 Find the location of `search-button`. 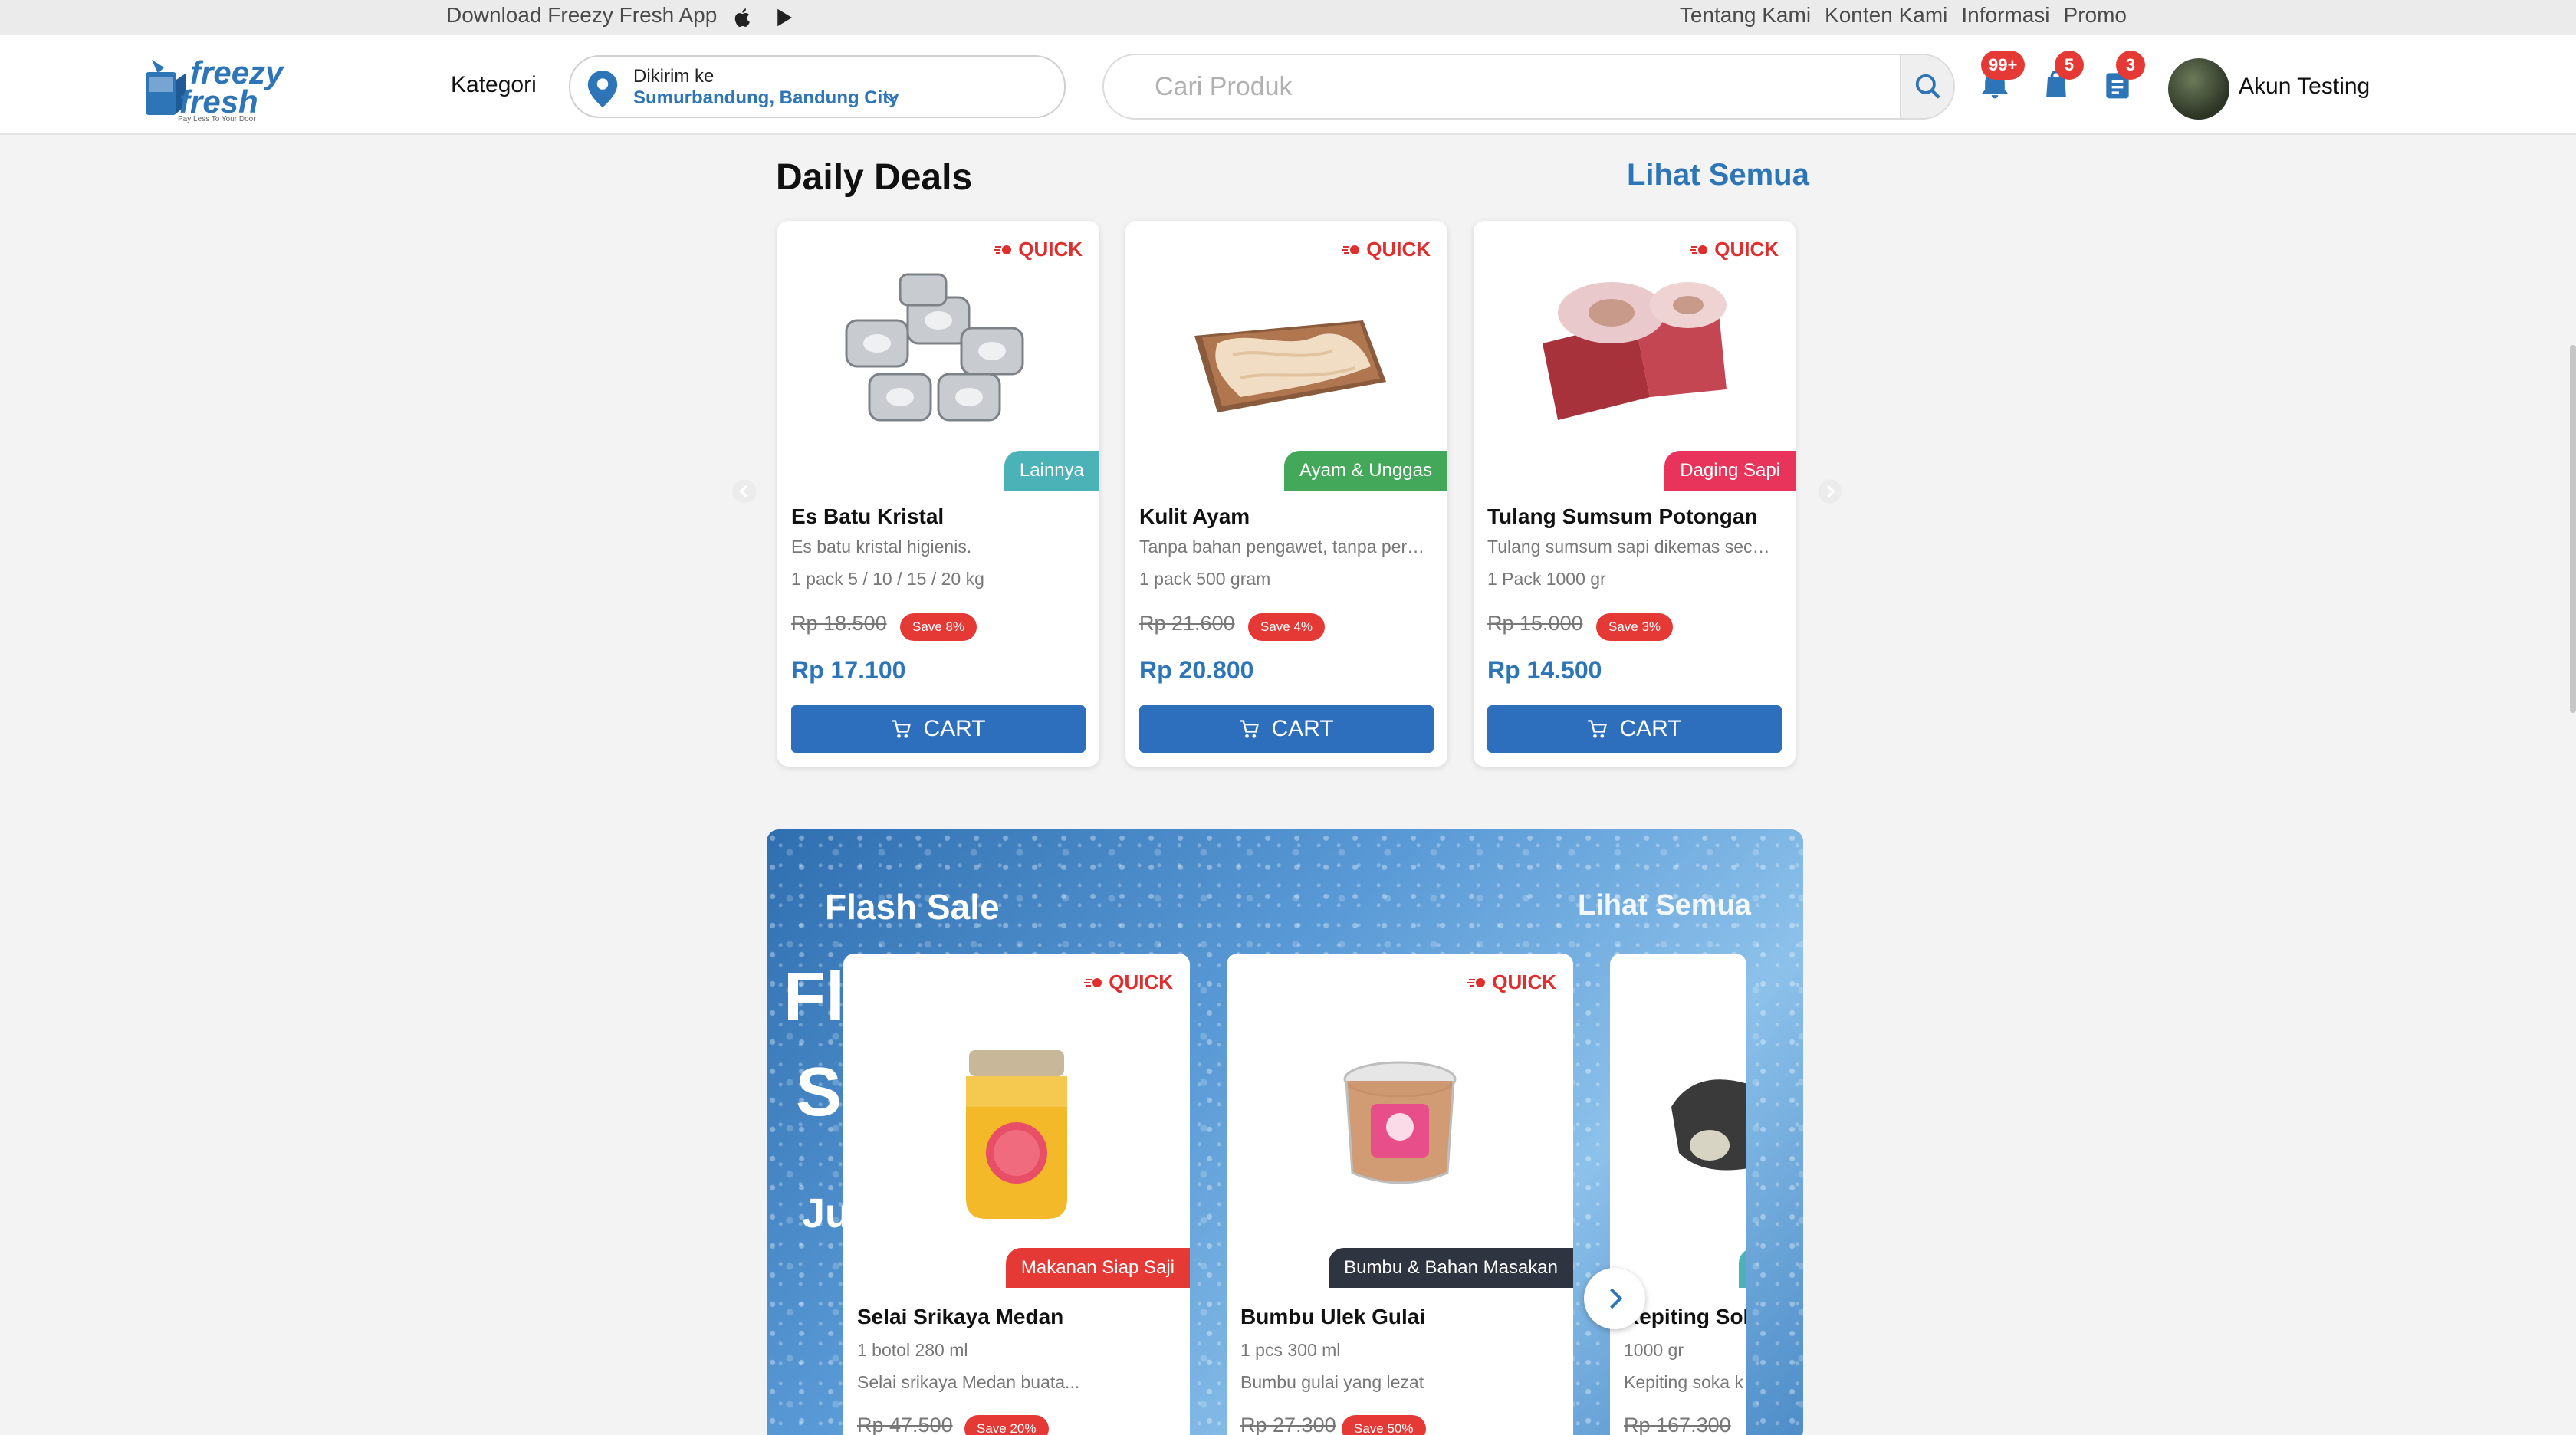

search-button is located at coordinates (1927, 86).